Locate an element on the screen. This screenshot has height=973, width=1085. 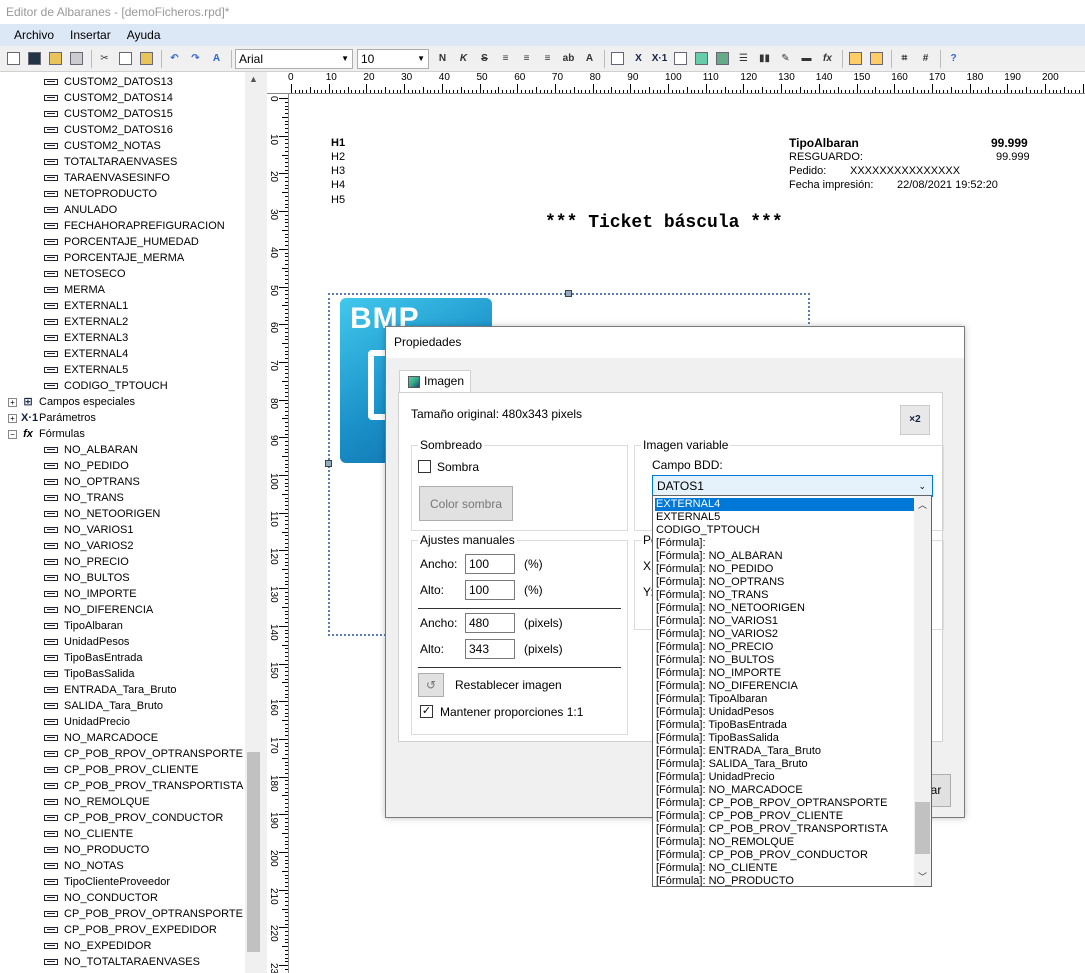
tree-field-item: CUSTOM2_DATOS14 is located at coordinates (108, 98).